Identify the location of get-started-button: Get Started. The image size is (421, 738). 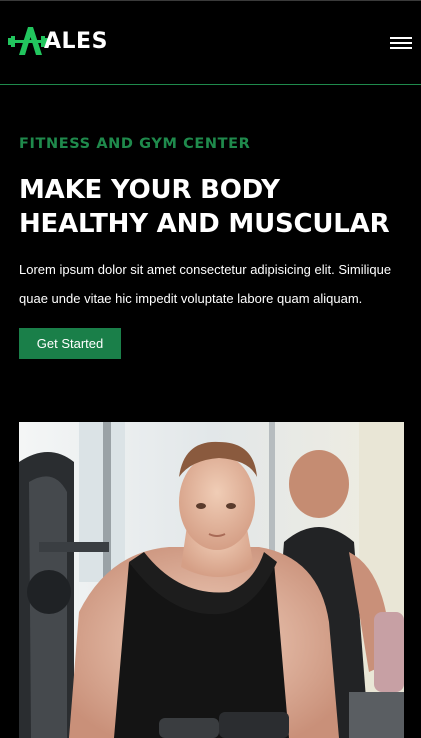
(70, 343).